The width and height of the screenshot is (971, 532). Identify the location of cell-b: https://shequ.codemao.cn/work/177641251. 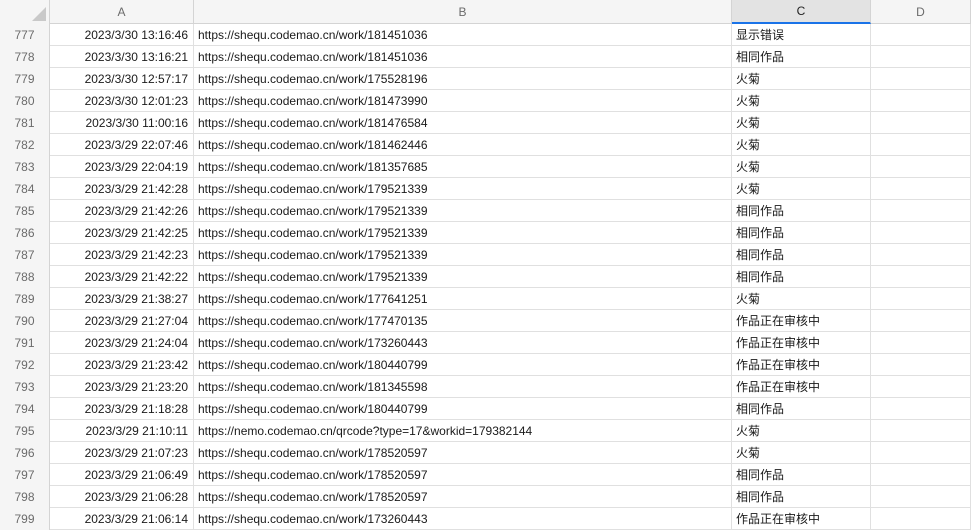
(463, 298).